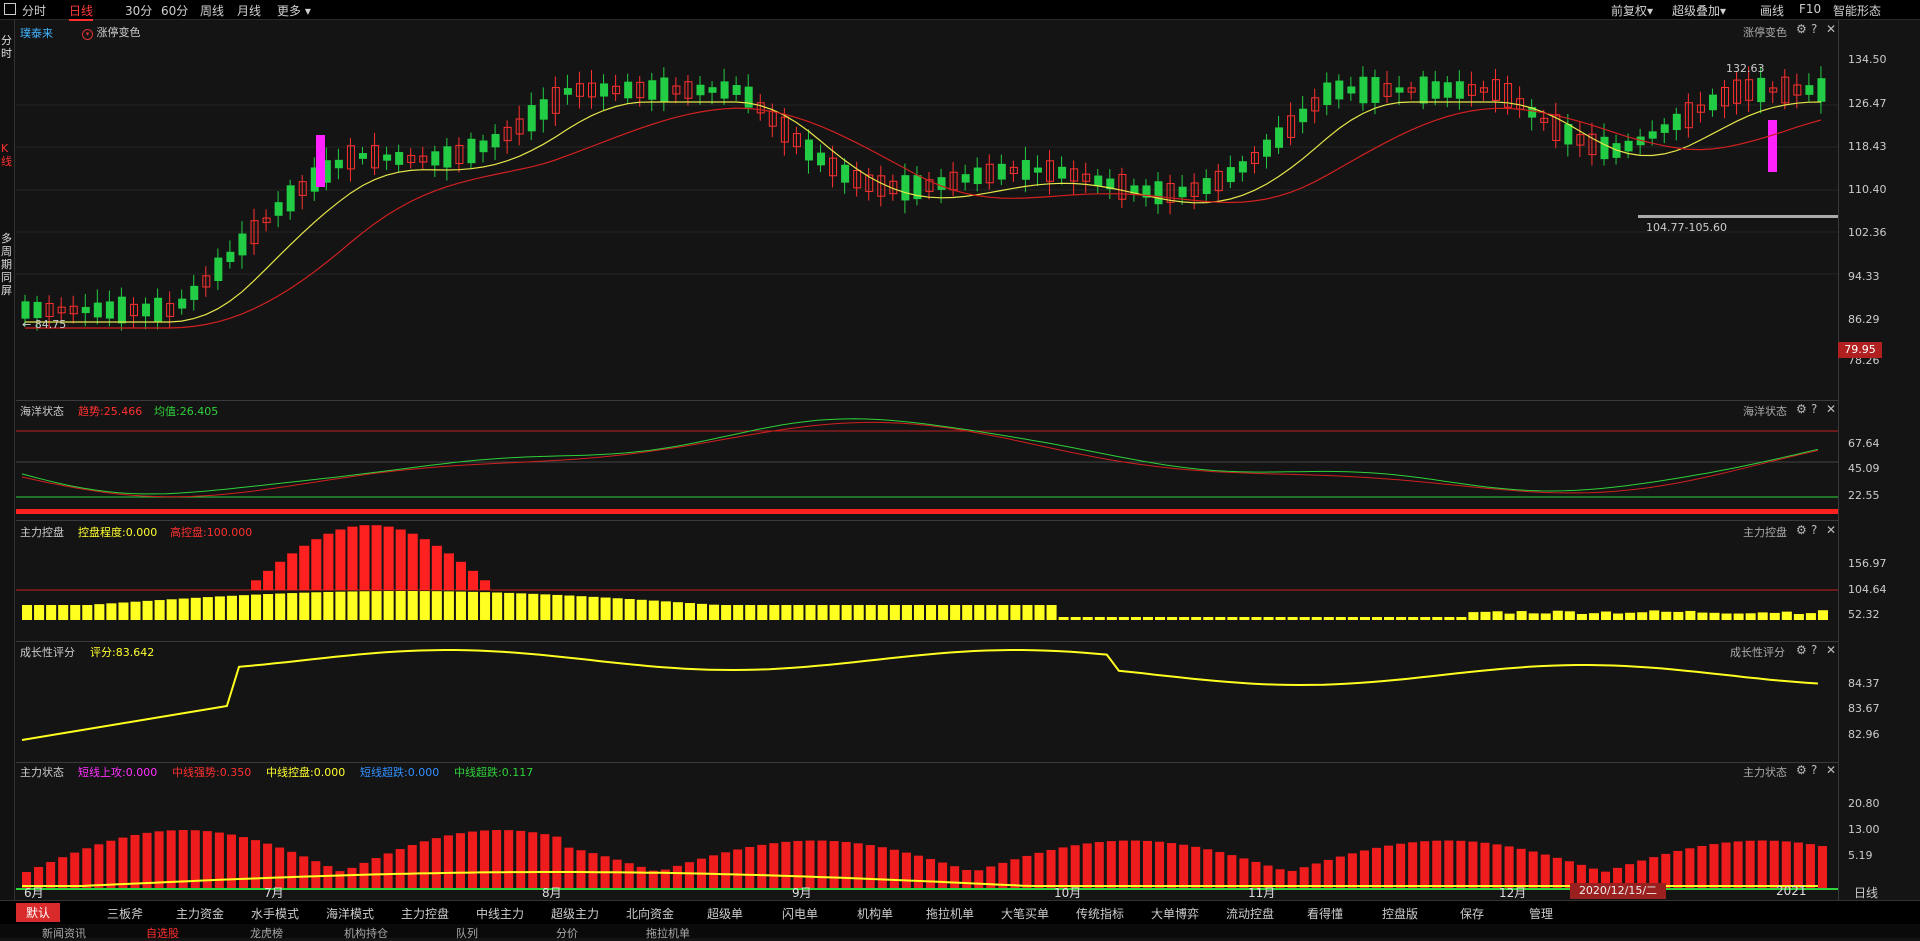 Image resolution: width=1920 pixels, height=941 pixels. Describe the element at coordinates (38, 912) in the screenshot. I see `tab-default: 默认` at that location.